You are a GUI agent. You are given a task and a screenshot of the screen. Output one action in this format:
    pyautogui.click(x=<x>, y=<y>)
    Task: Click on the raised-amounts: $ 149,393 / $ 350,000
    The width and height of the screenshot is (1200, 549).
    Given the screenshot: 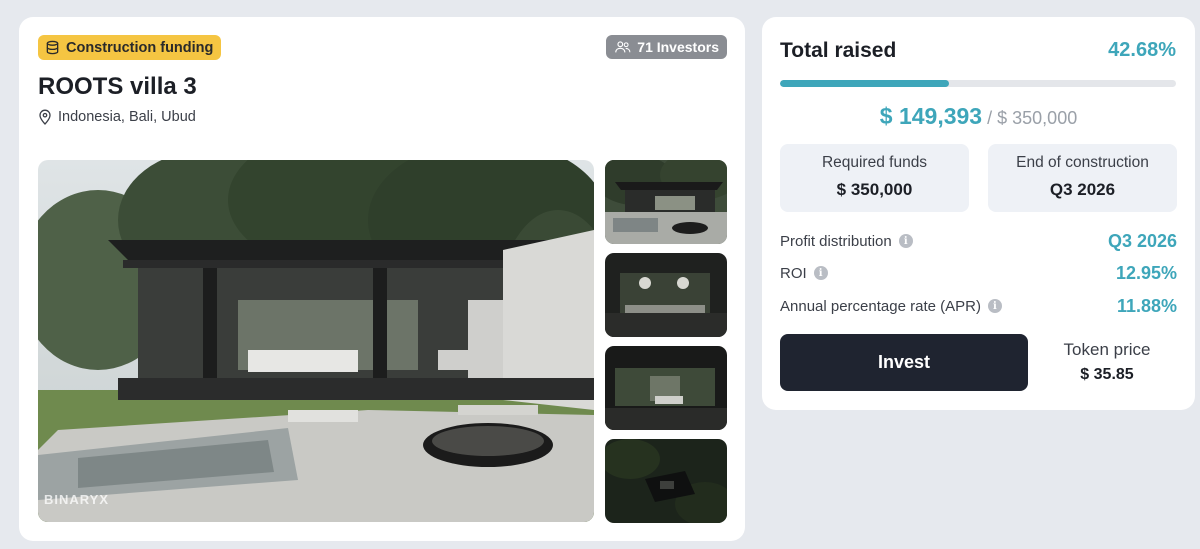 What is the action you would take?
    pyautogui.click(x=978, y=116)
    